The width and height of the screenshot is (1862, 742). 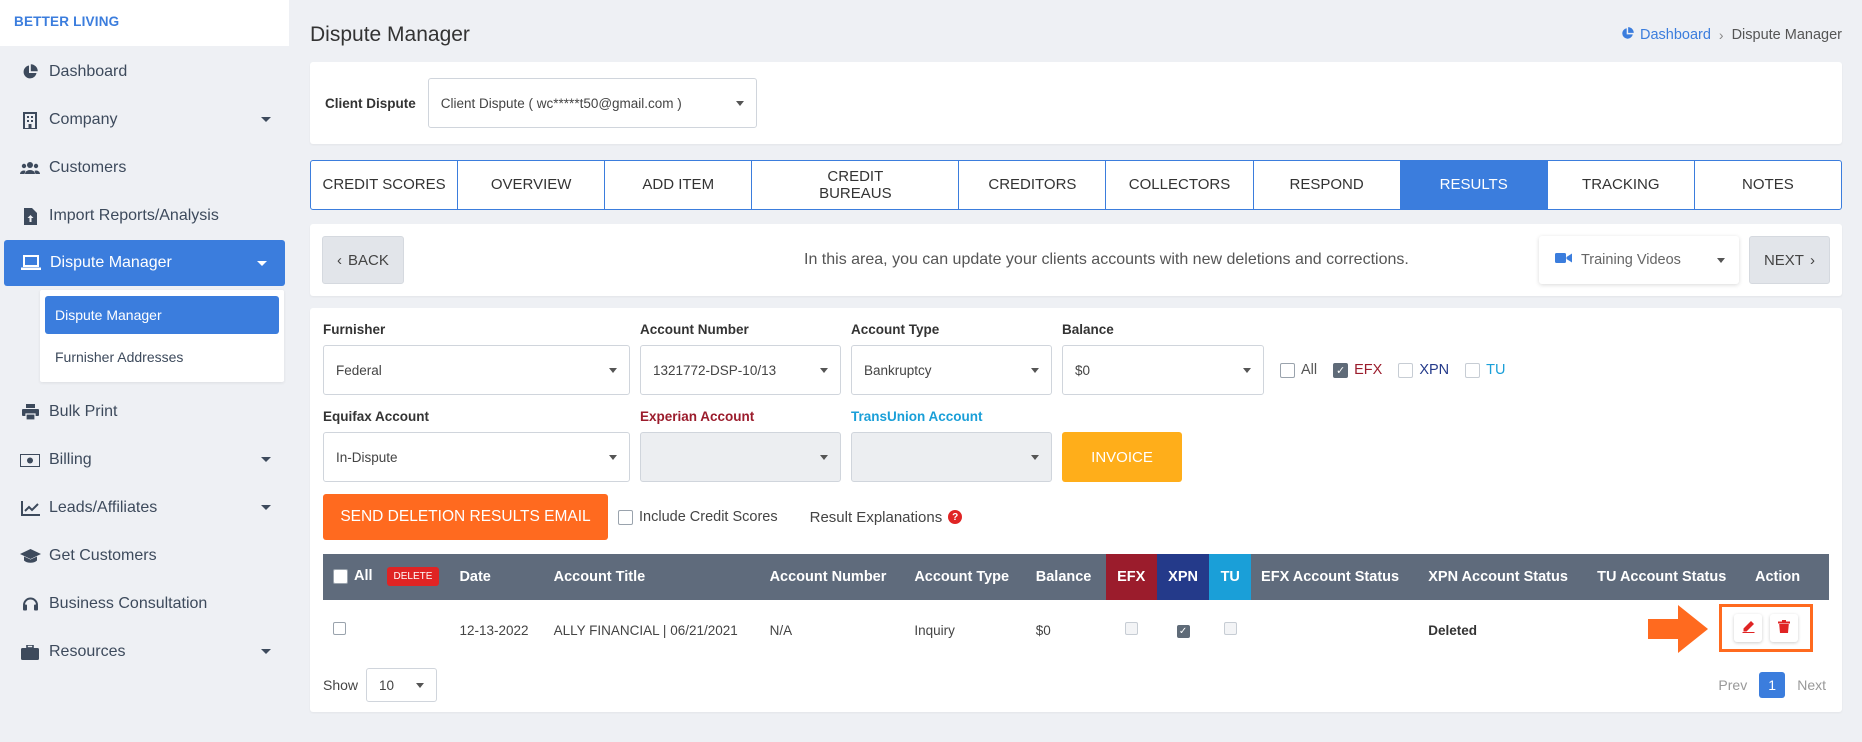 I want to click on submenu-item-furnisher-addresses: Furnisher Addresses, so click(x=162, y=357).